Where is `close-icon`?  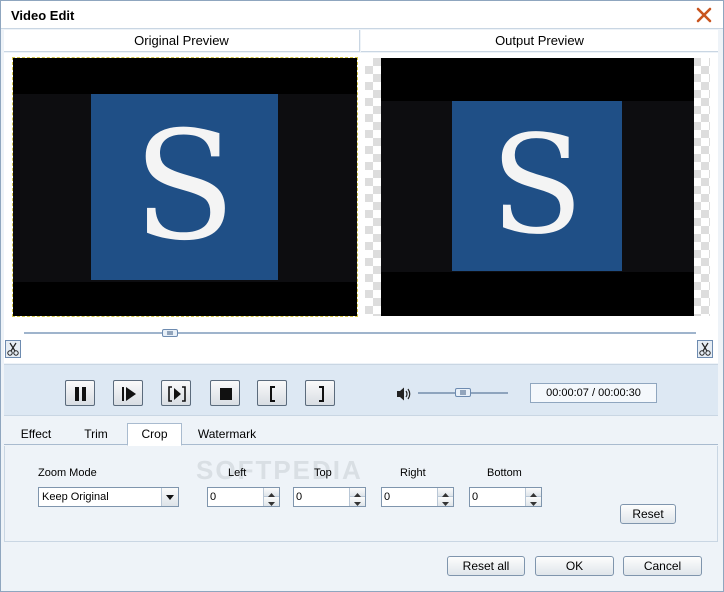
close-icon is located at coordinates (704, 15).